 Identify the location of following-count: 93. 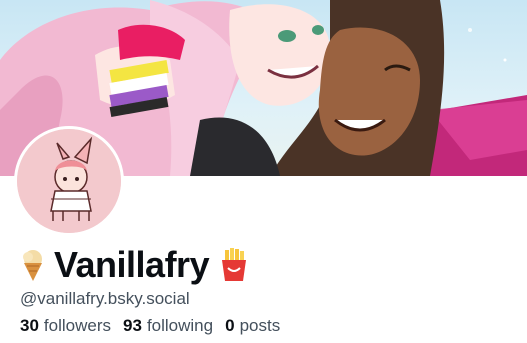
(132, 325).